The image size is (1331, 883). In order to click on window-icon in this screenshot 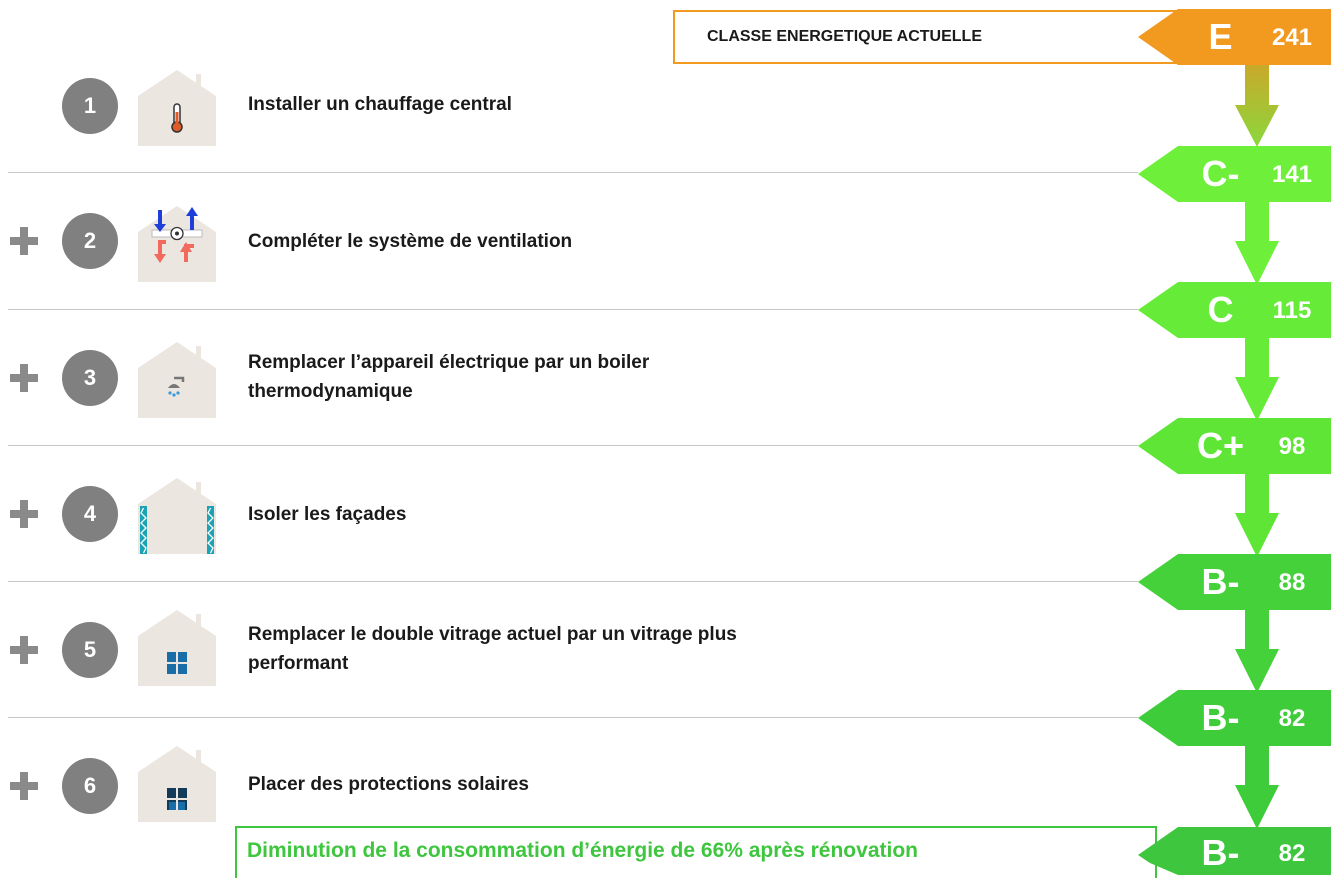, I will do `click(177, 663)`.